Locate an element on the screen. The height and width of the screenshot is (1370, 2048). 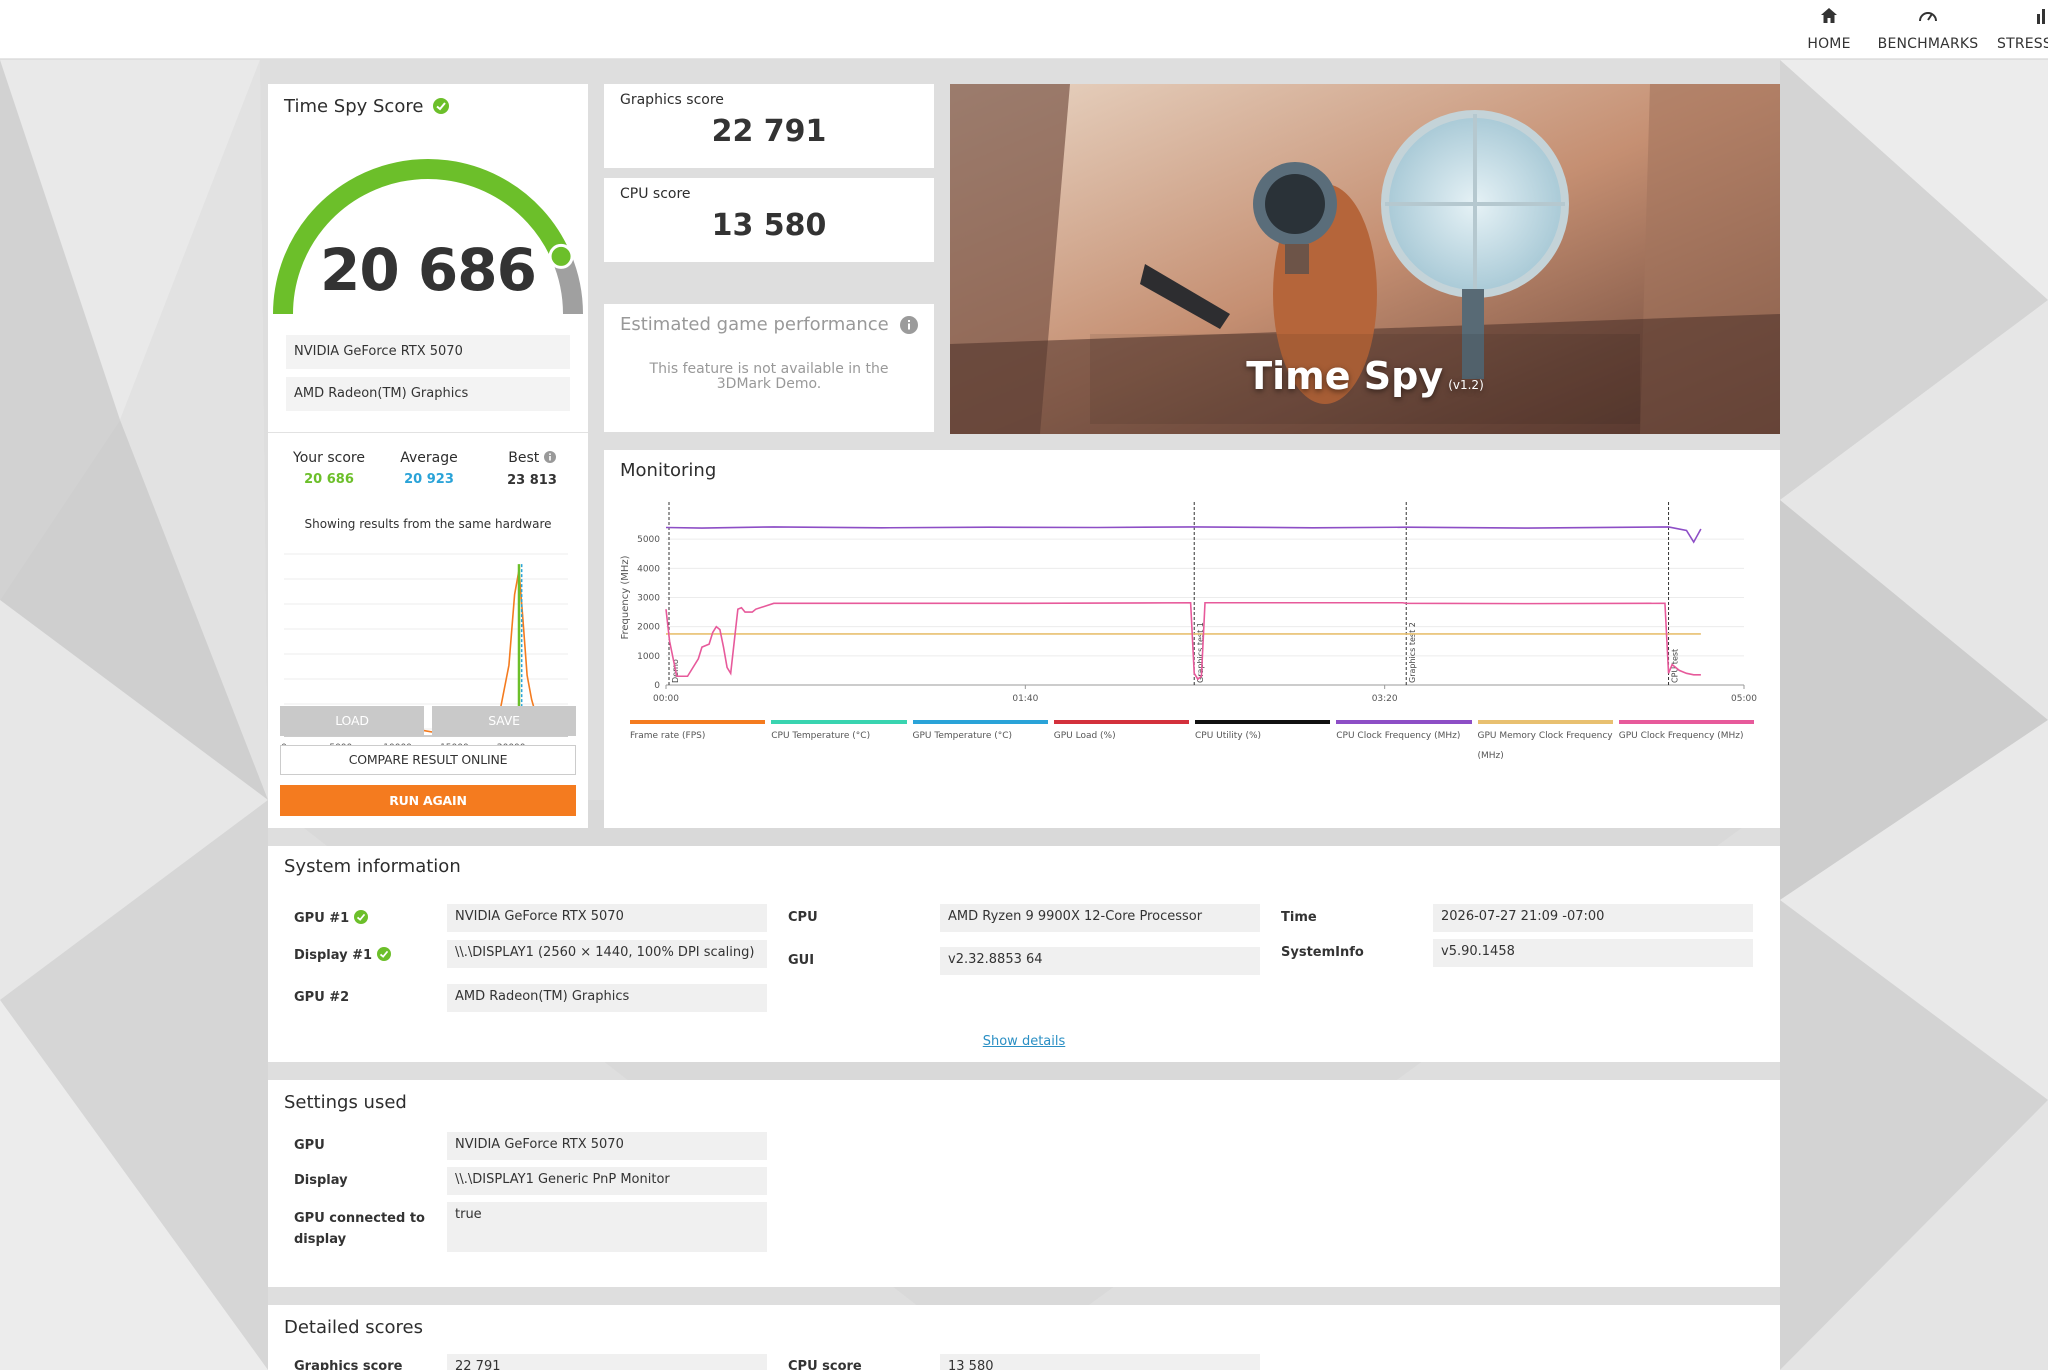
legend-item: GPU Clock Frequency (MHz) is located at coordinates (1686, 733).